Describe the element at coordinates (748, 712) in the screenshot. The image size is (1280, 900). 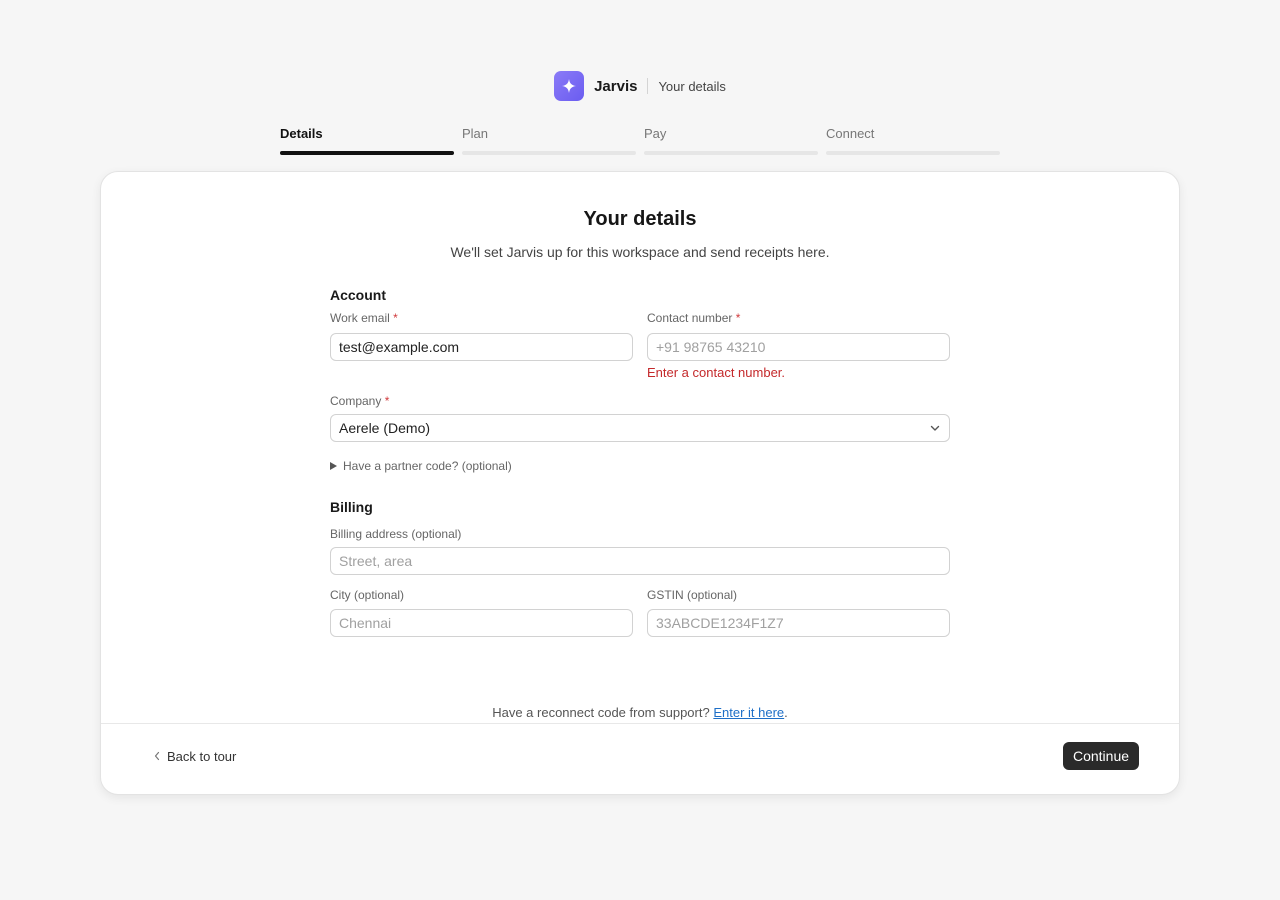
I see `enter-reconnect-code-link: Enter it here` at that location.